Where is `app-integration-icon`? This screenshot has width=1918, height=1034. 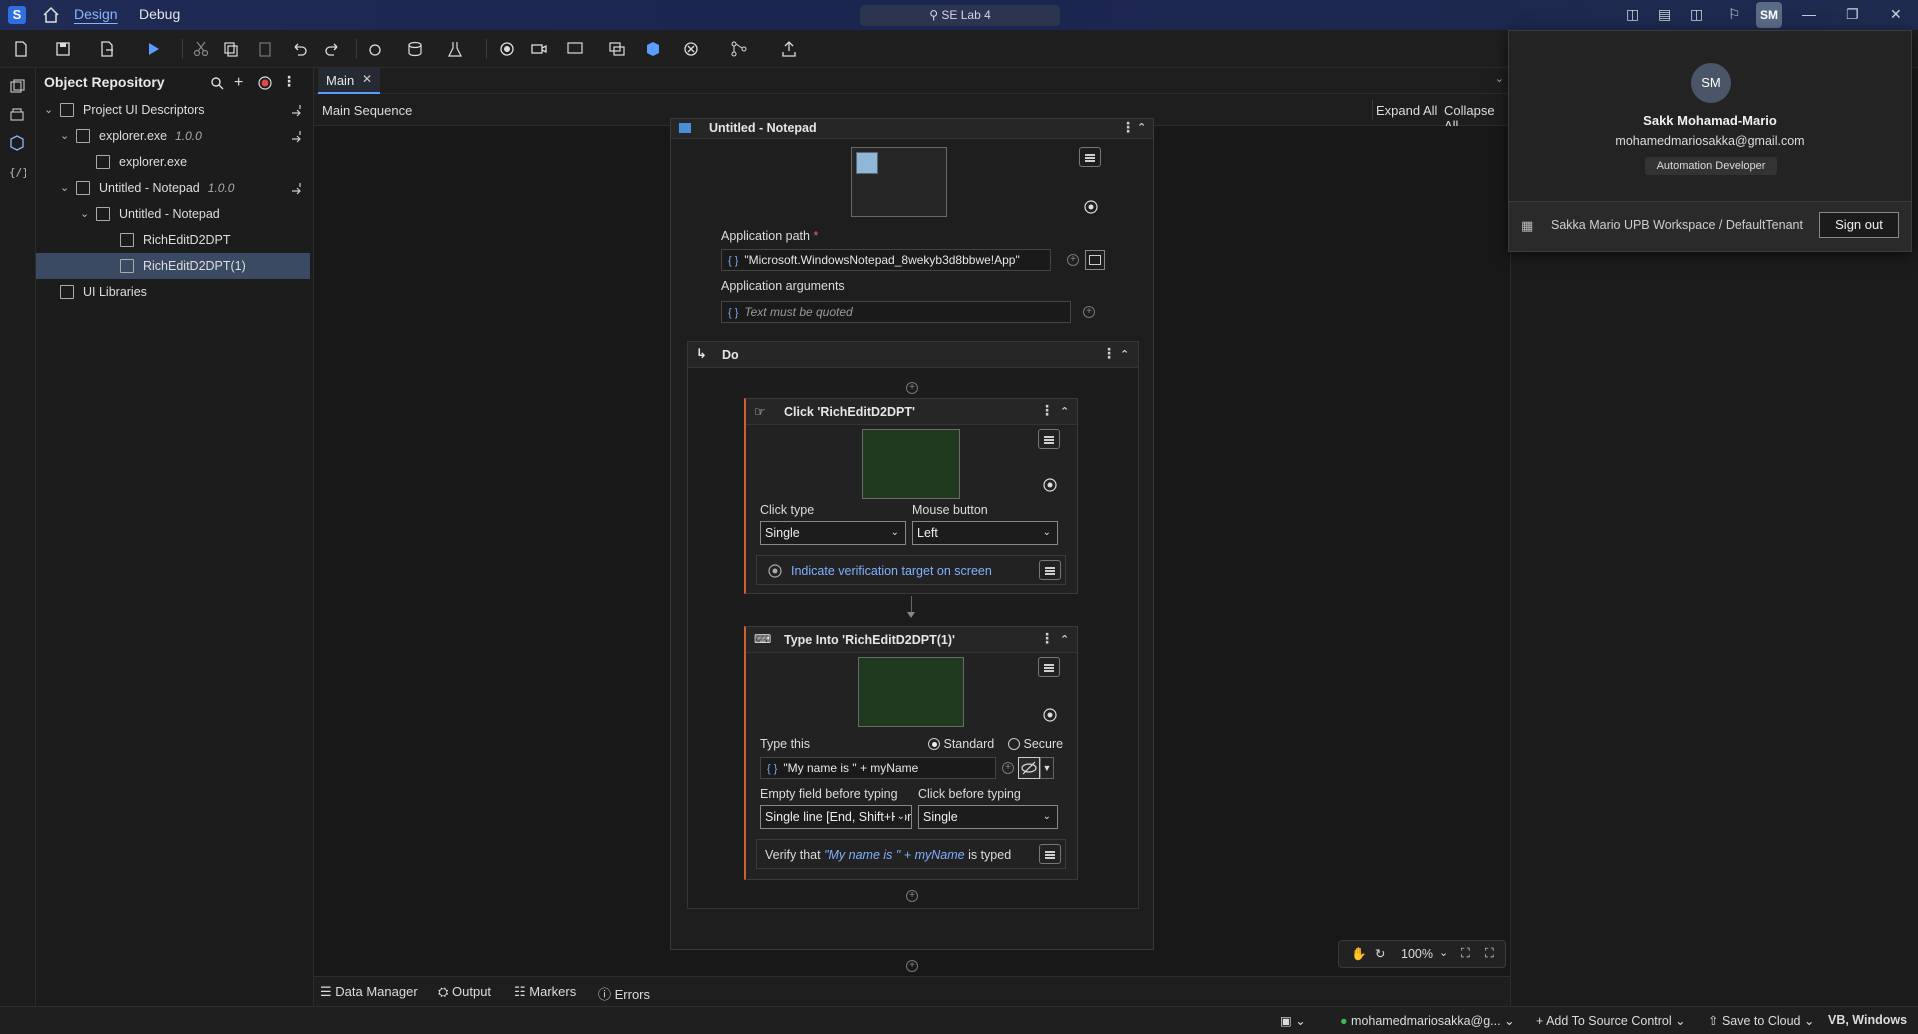
app-integration-icon is located at coordinates (576, 49).